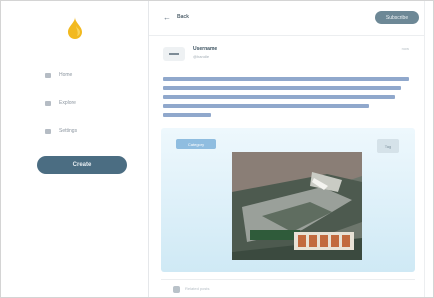 This screenshot has width=434, height=298. Describe the element at coordinates (197, 288) in the screenshot. I see `footer-text: Related posts` at that location.